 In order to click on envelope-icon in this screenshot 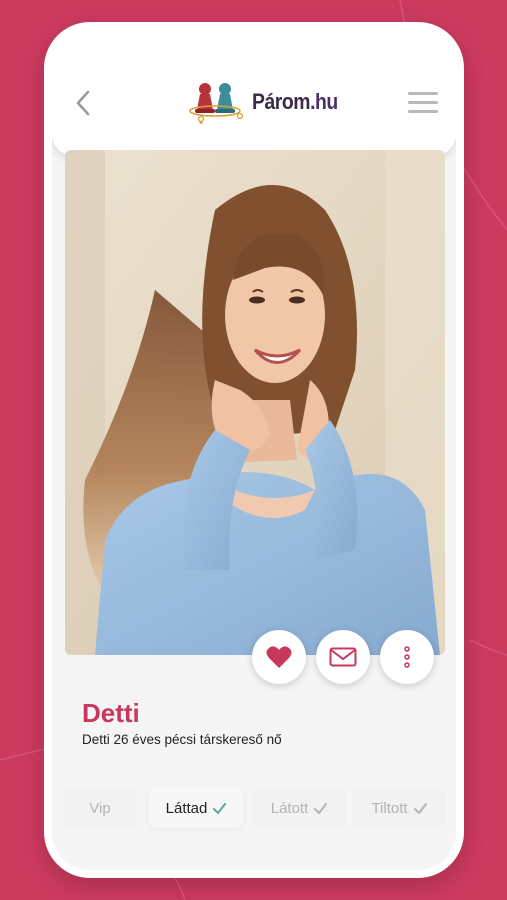, I will do `click(343, 657)`.